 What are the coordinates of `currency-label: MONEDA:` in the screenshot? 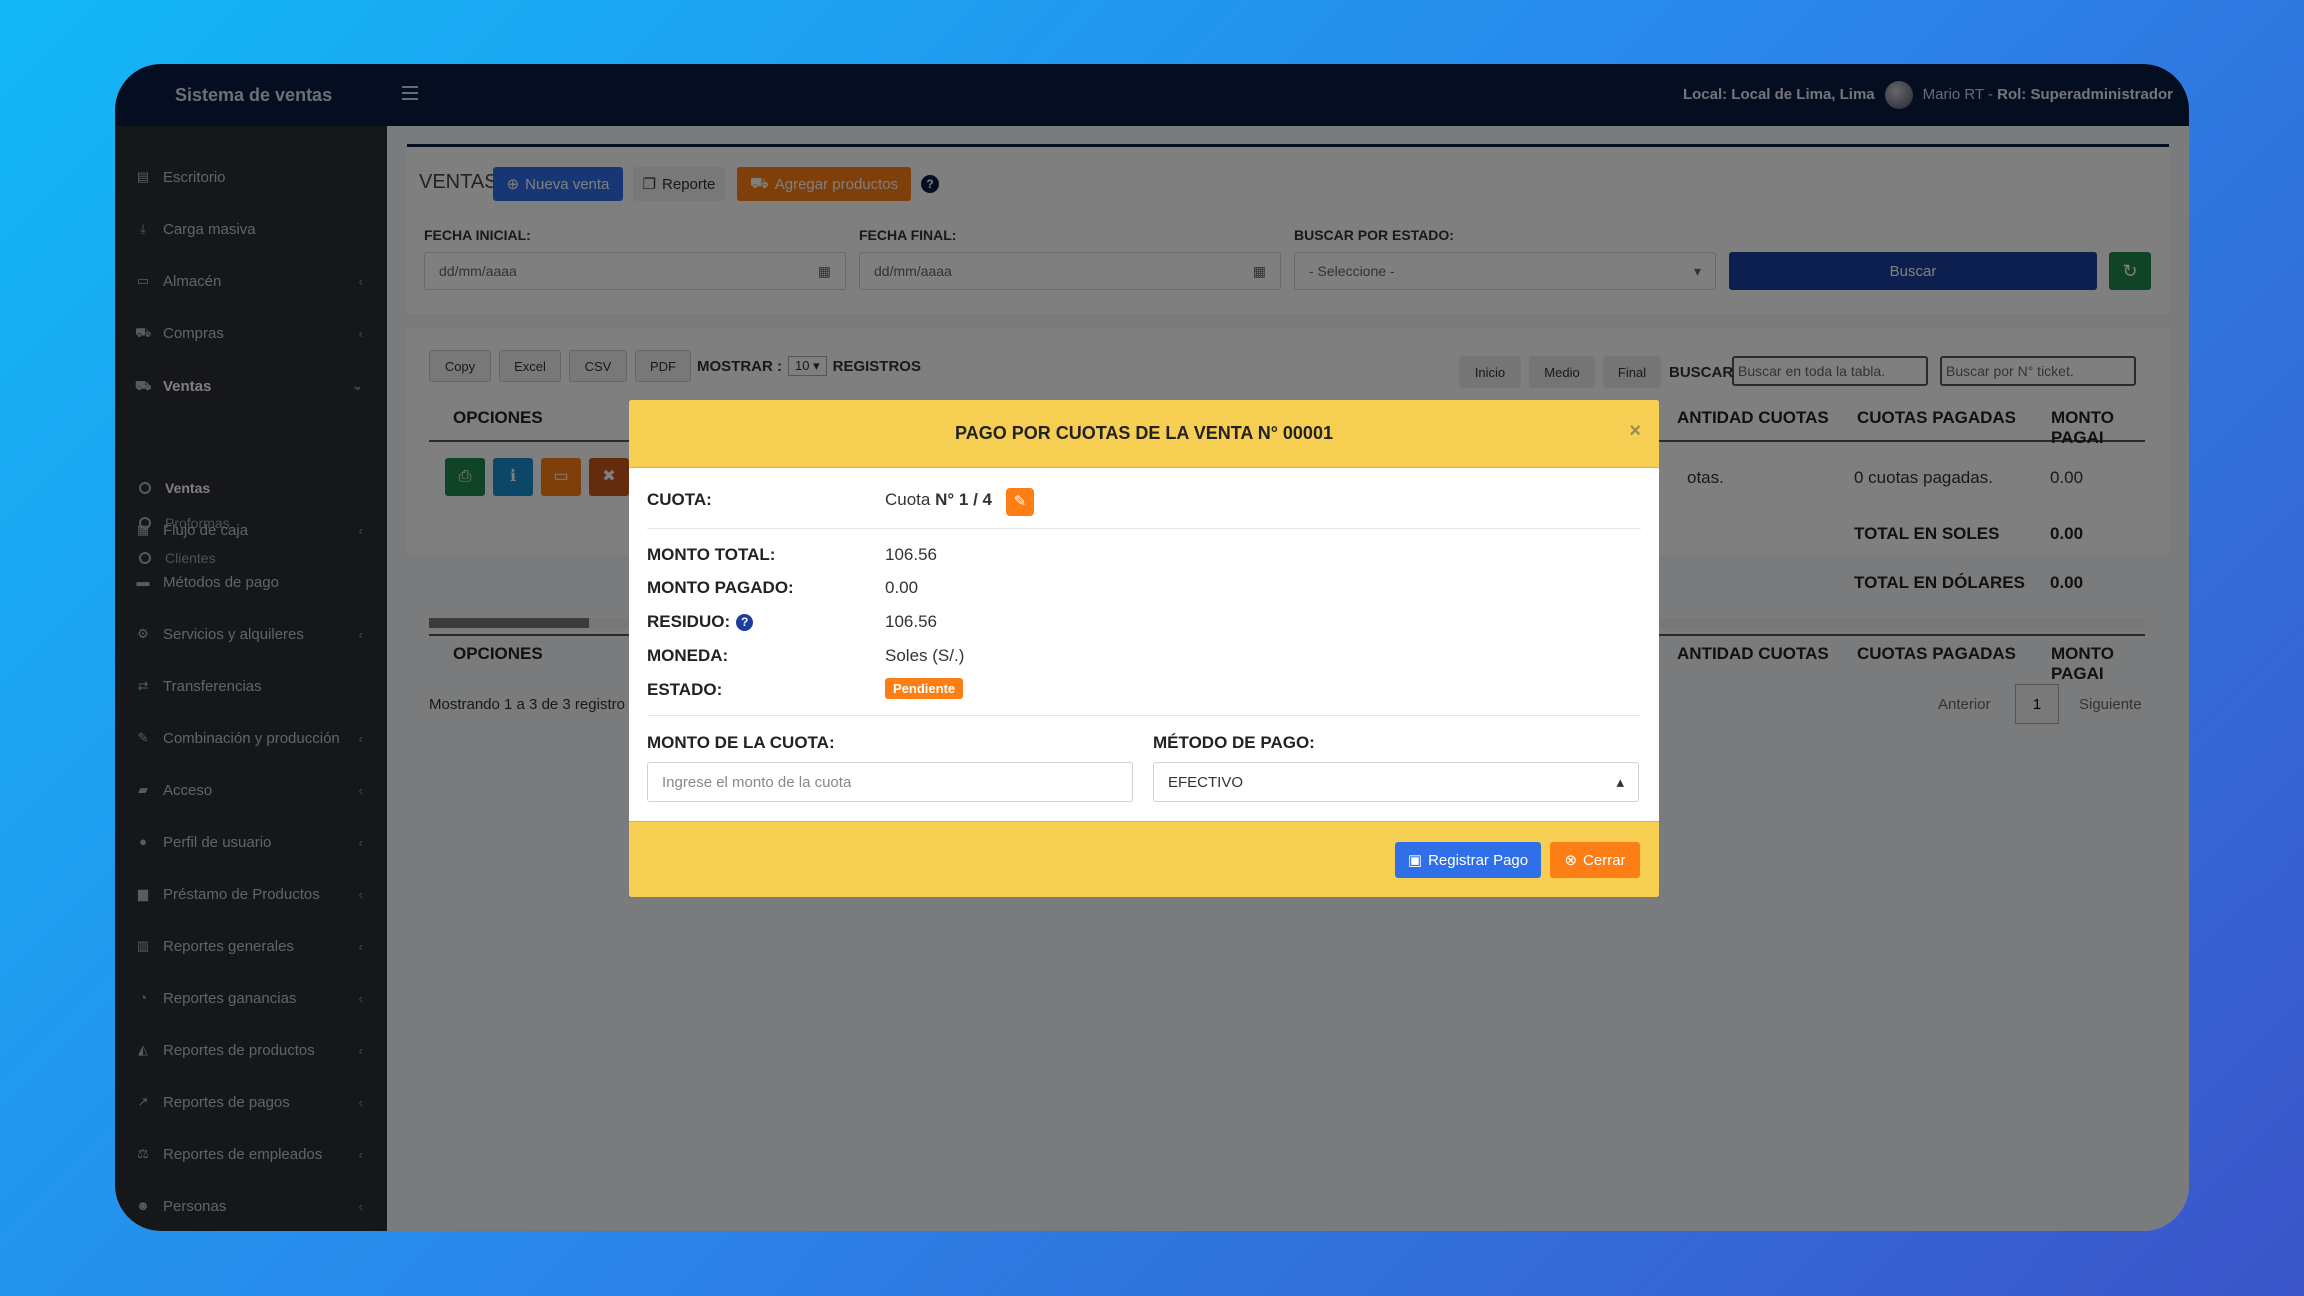 It's located at (688, 655).